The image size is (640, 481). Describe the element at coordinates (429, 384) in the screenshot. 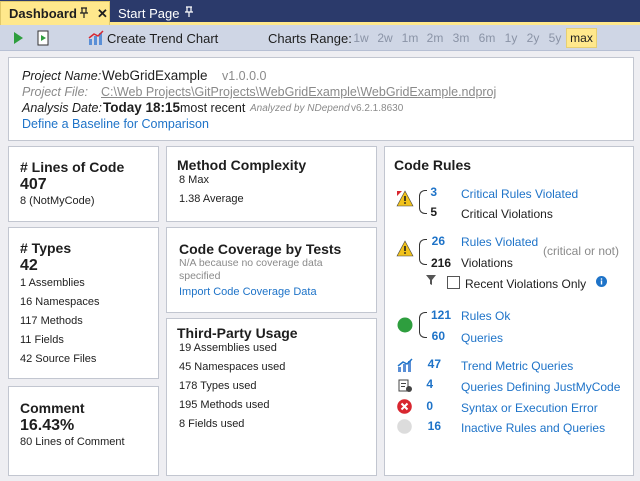

I see `justmycode-count: 4` at that location.